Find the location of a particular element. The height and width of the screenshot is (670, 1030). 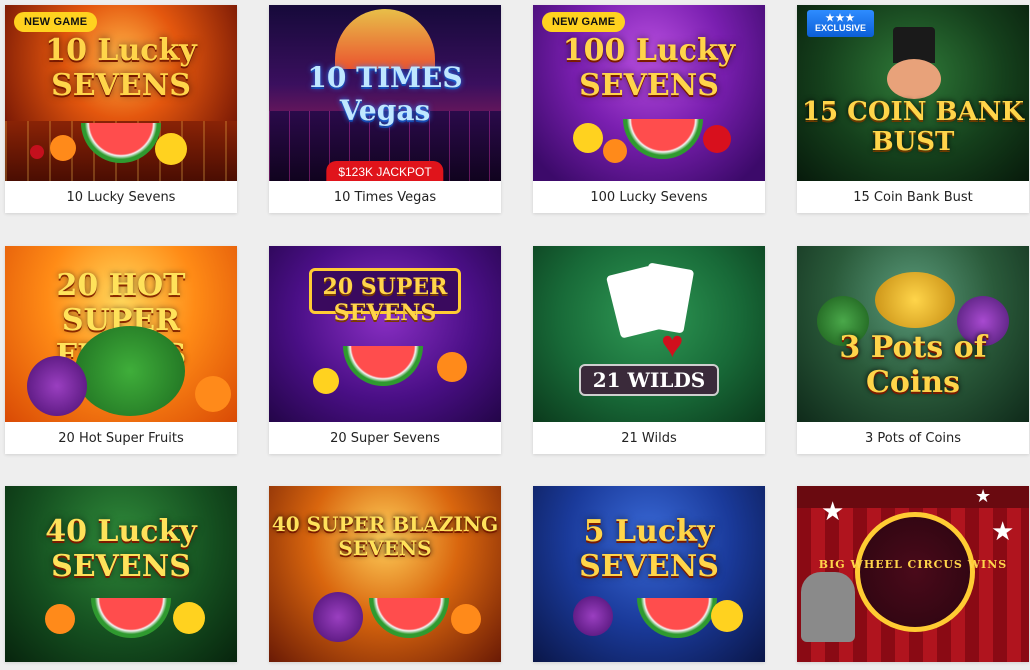

game-card-21-wilds: ♥ 21 WILDS 21 Wilds is located at coordinates (649, 350).